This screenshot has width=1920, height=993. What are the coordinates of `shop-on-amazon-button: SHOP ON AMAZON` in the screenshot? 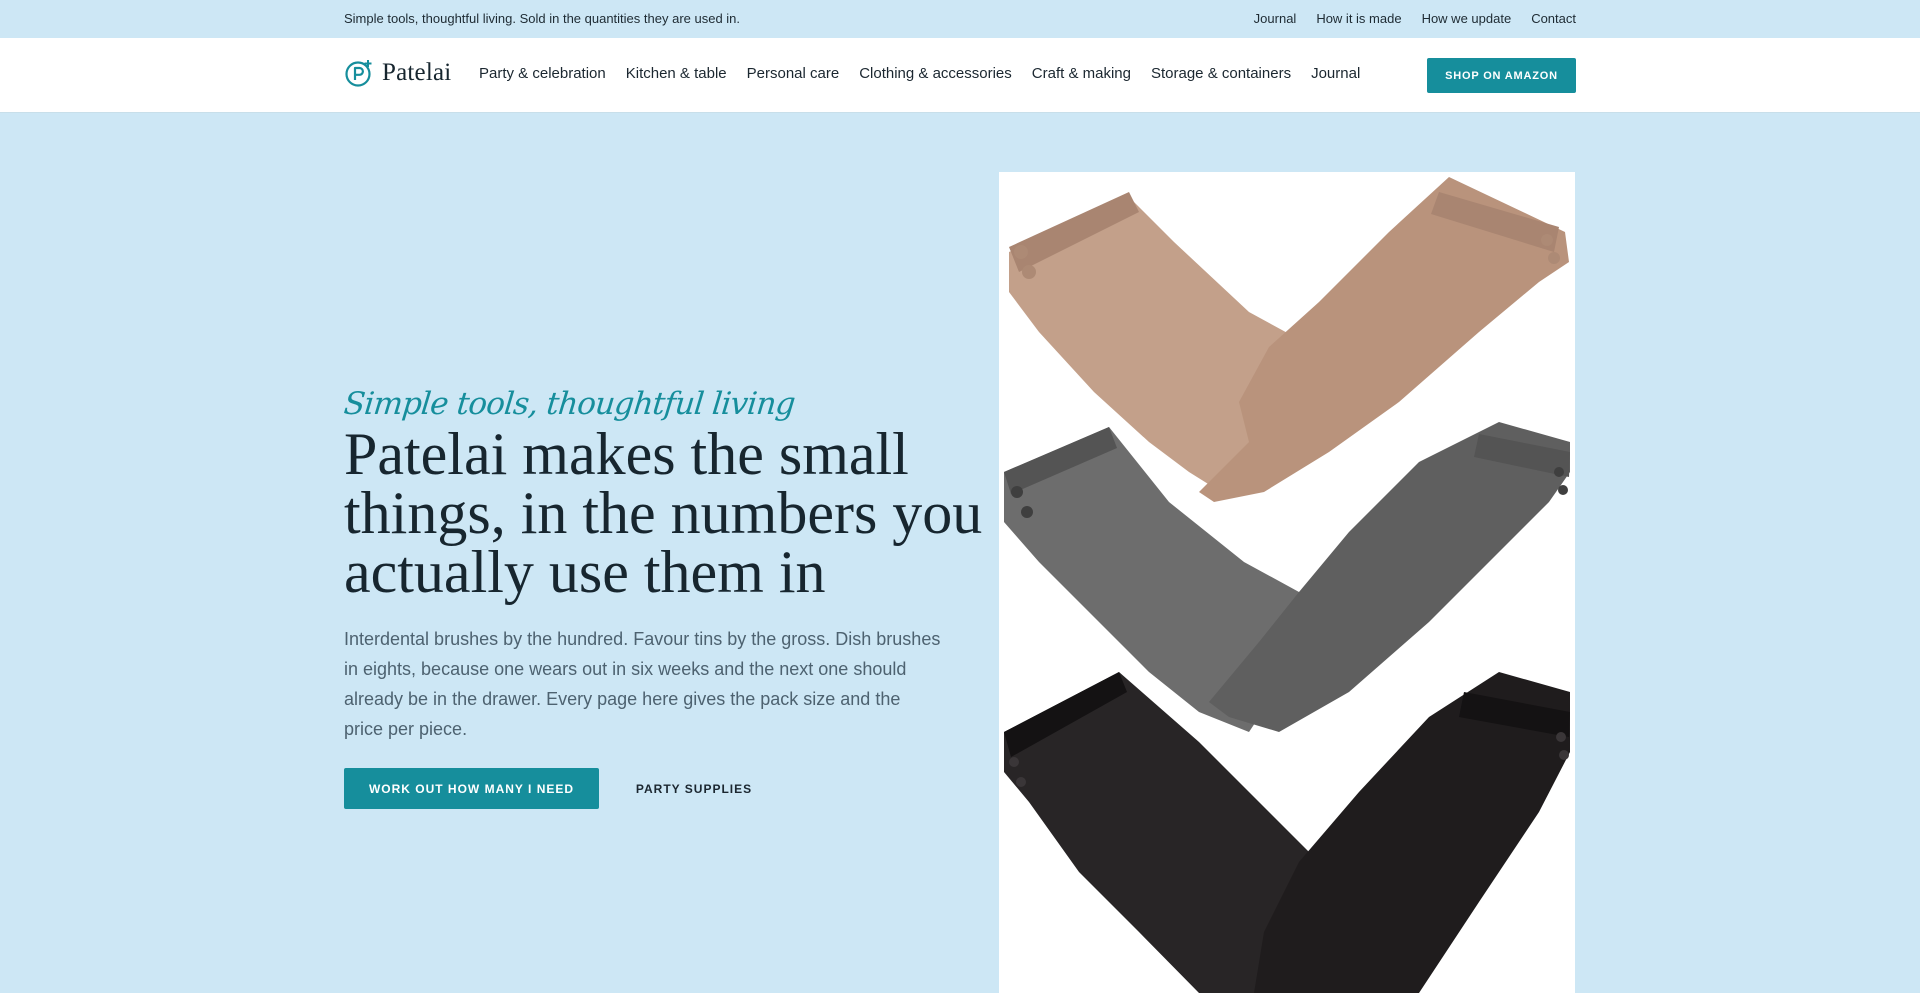 It's located at (1501, 75).